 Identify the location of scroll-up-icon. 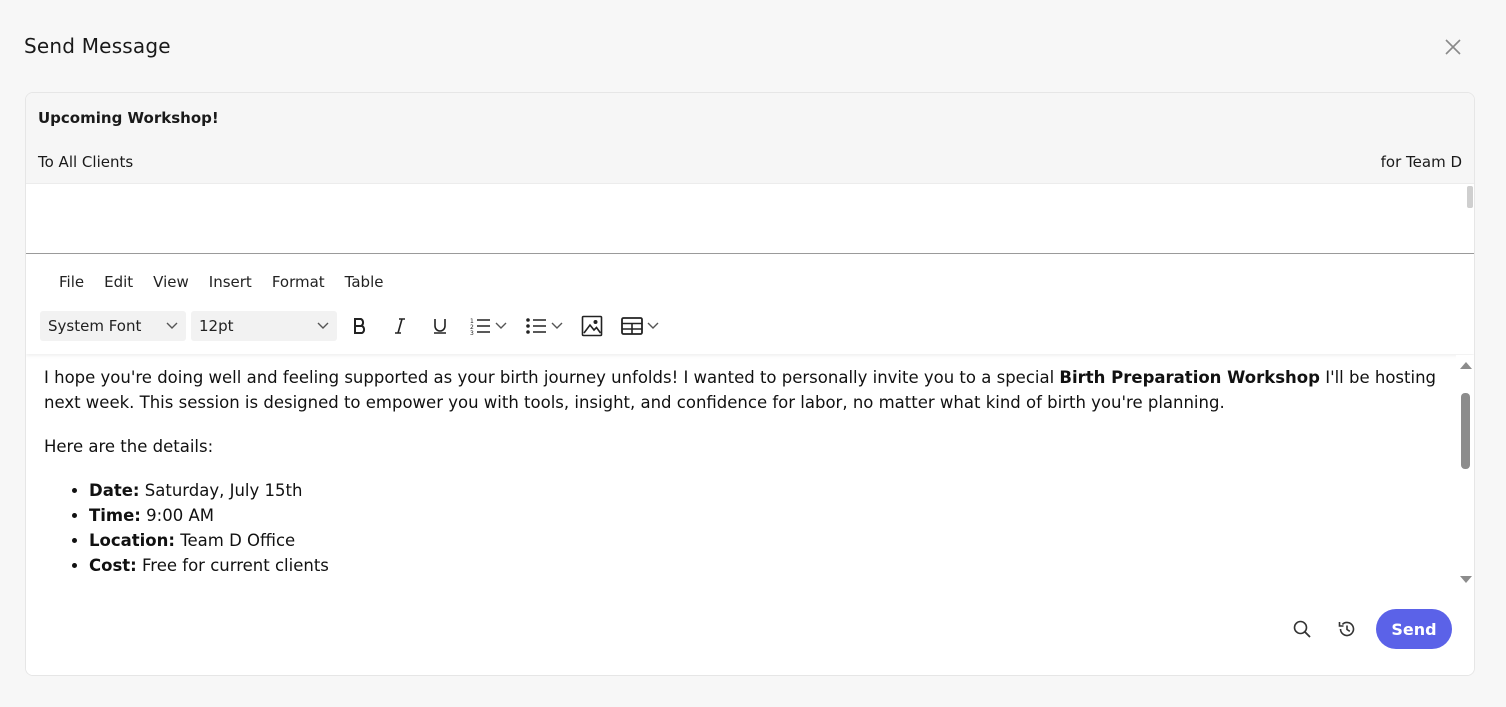
(1466, 365).